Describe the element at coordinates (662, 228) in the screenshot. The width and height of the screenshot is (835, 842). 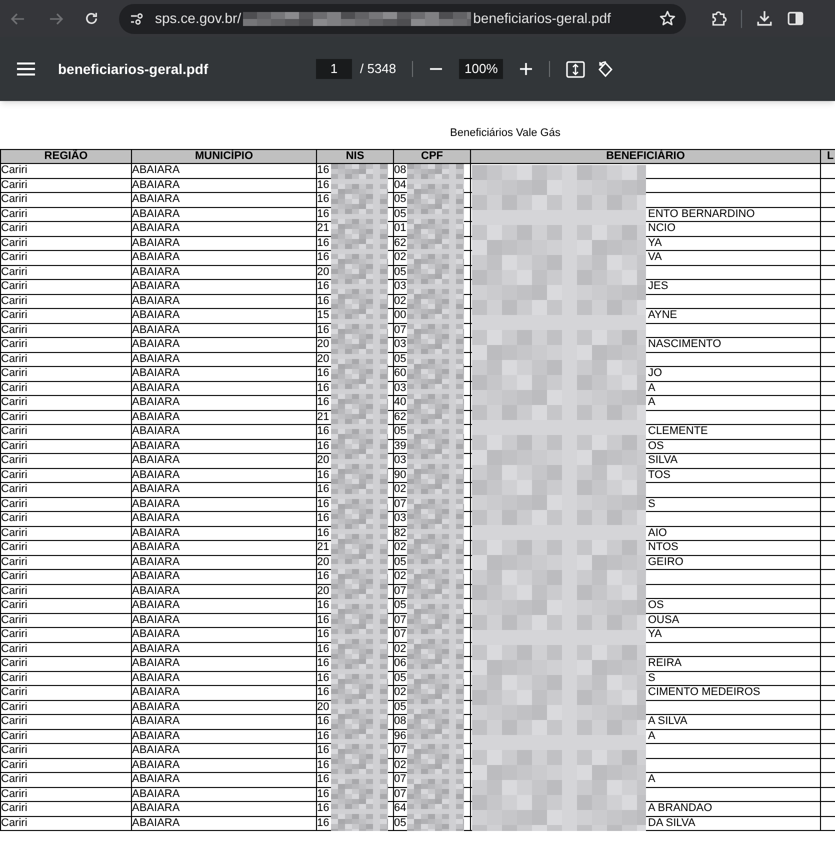
I see `table-cell: NCIO` at that location.